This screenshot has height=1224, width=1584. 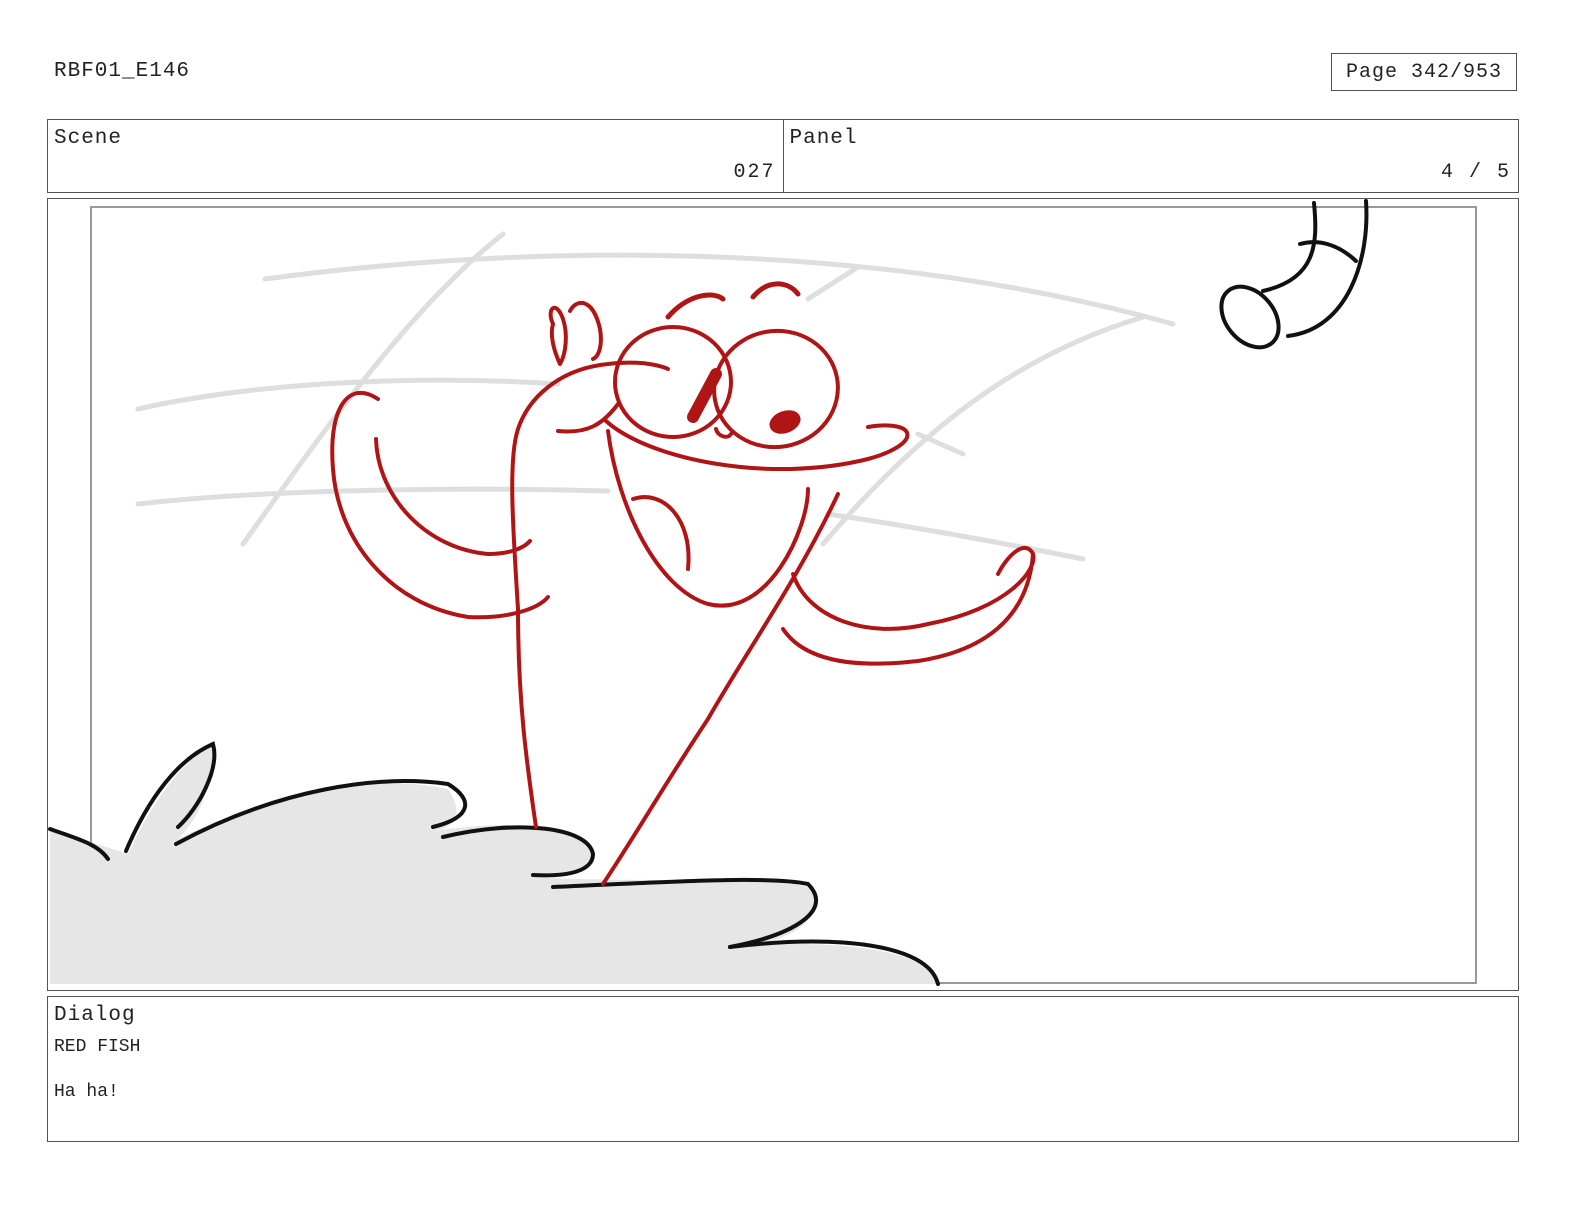 What do you see at coordinates (494, 864) in the screenshot?
I see `ground-fill` at bounding box center [494, 864].